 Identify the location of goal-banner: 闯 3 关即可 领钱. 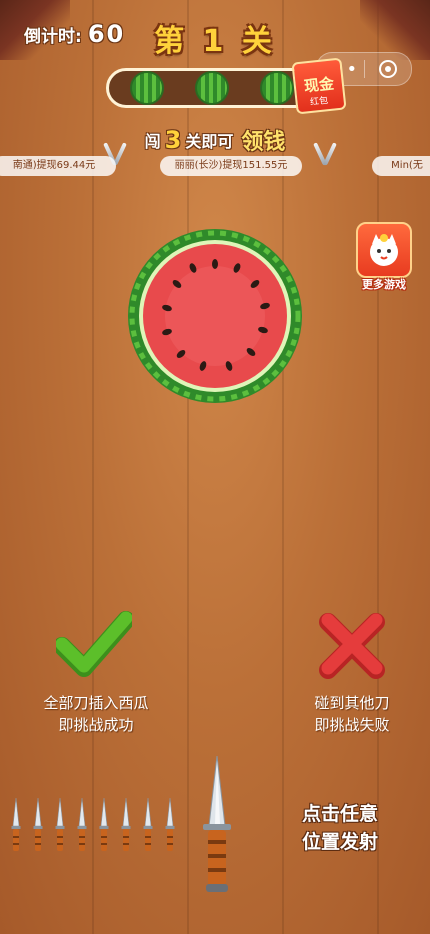
(215, 140).